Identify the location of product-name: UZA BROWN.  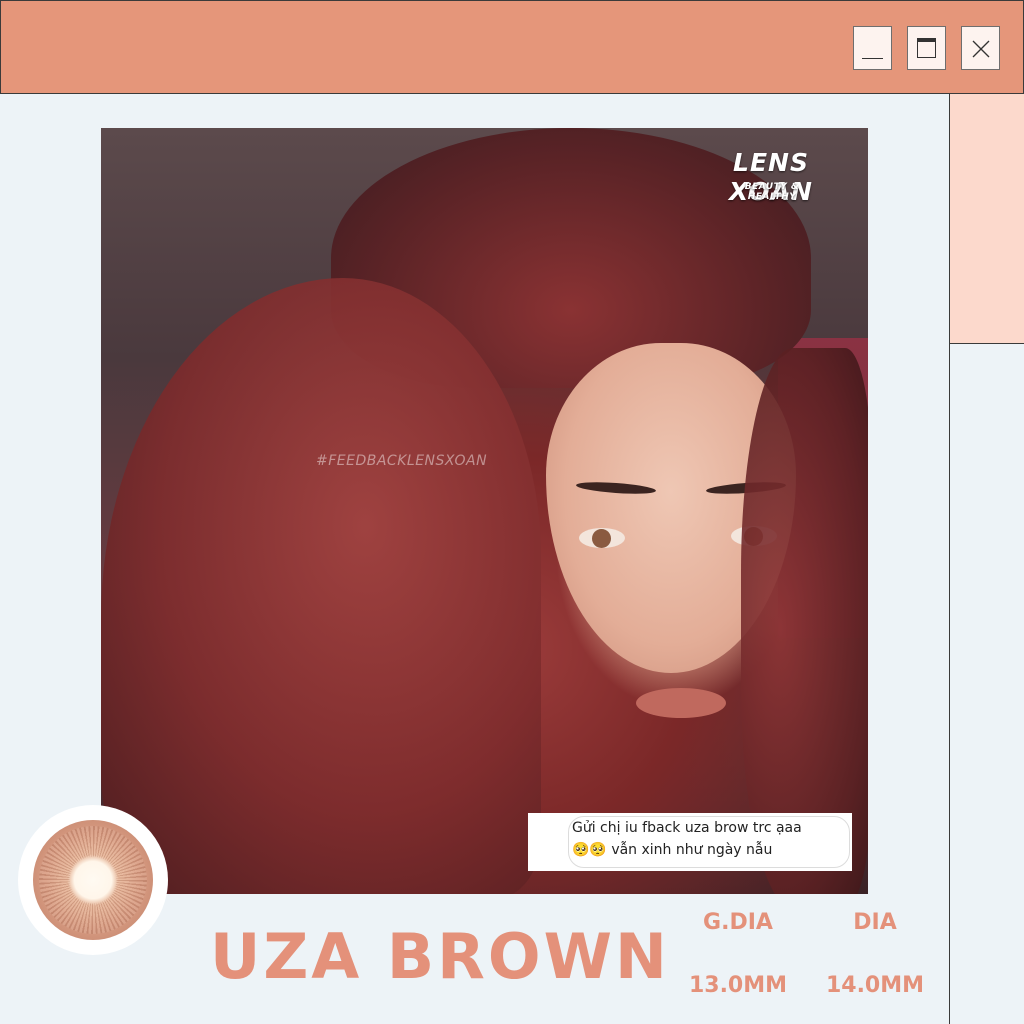
(440, 956).